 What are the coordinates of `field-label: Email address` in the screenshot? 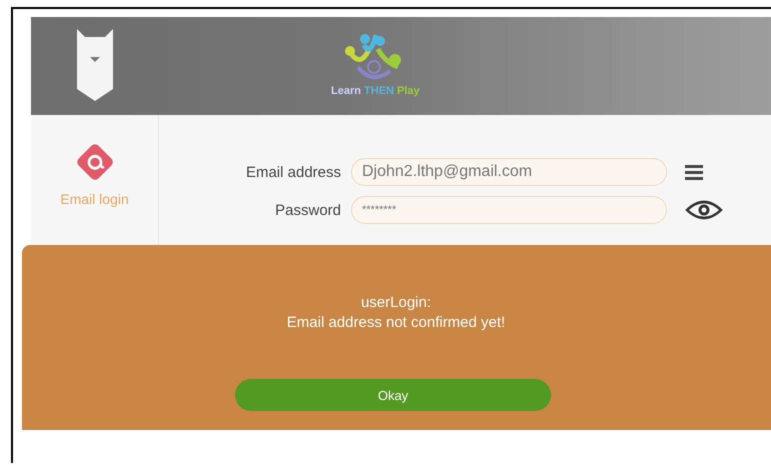 It's located at (293, 172).